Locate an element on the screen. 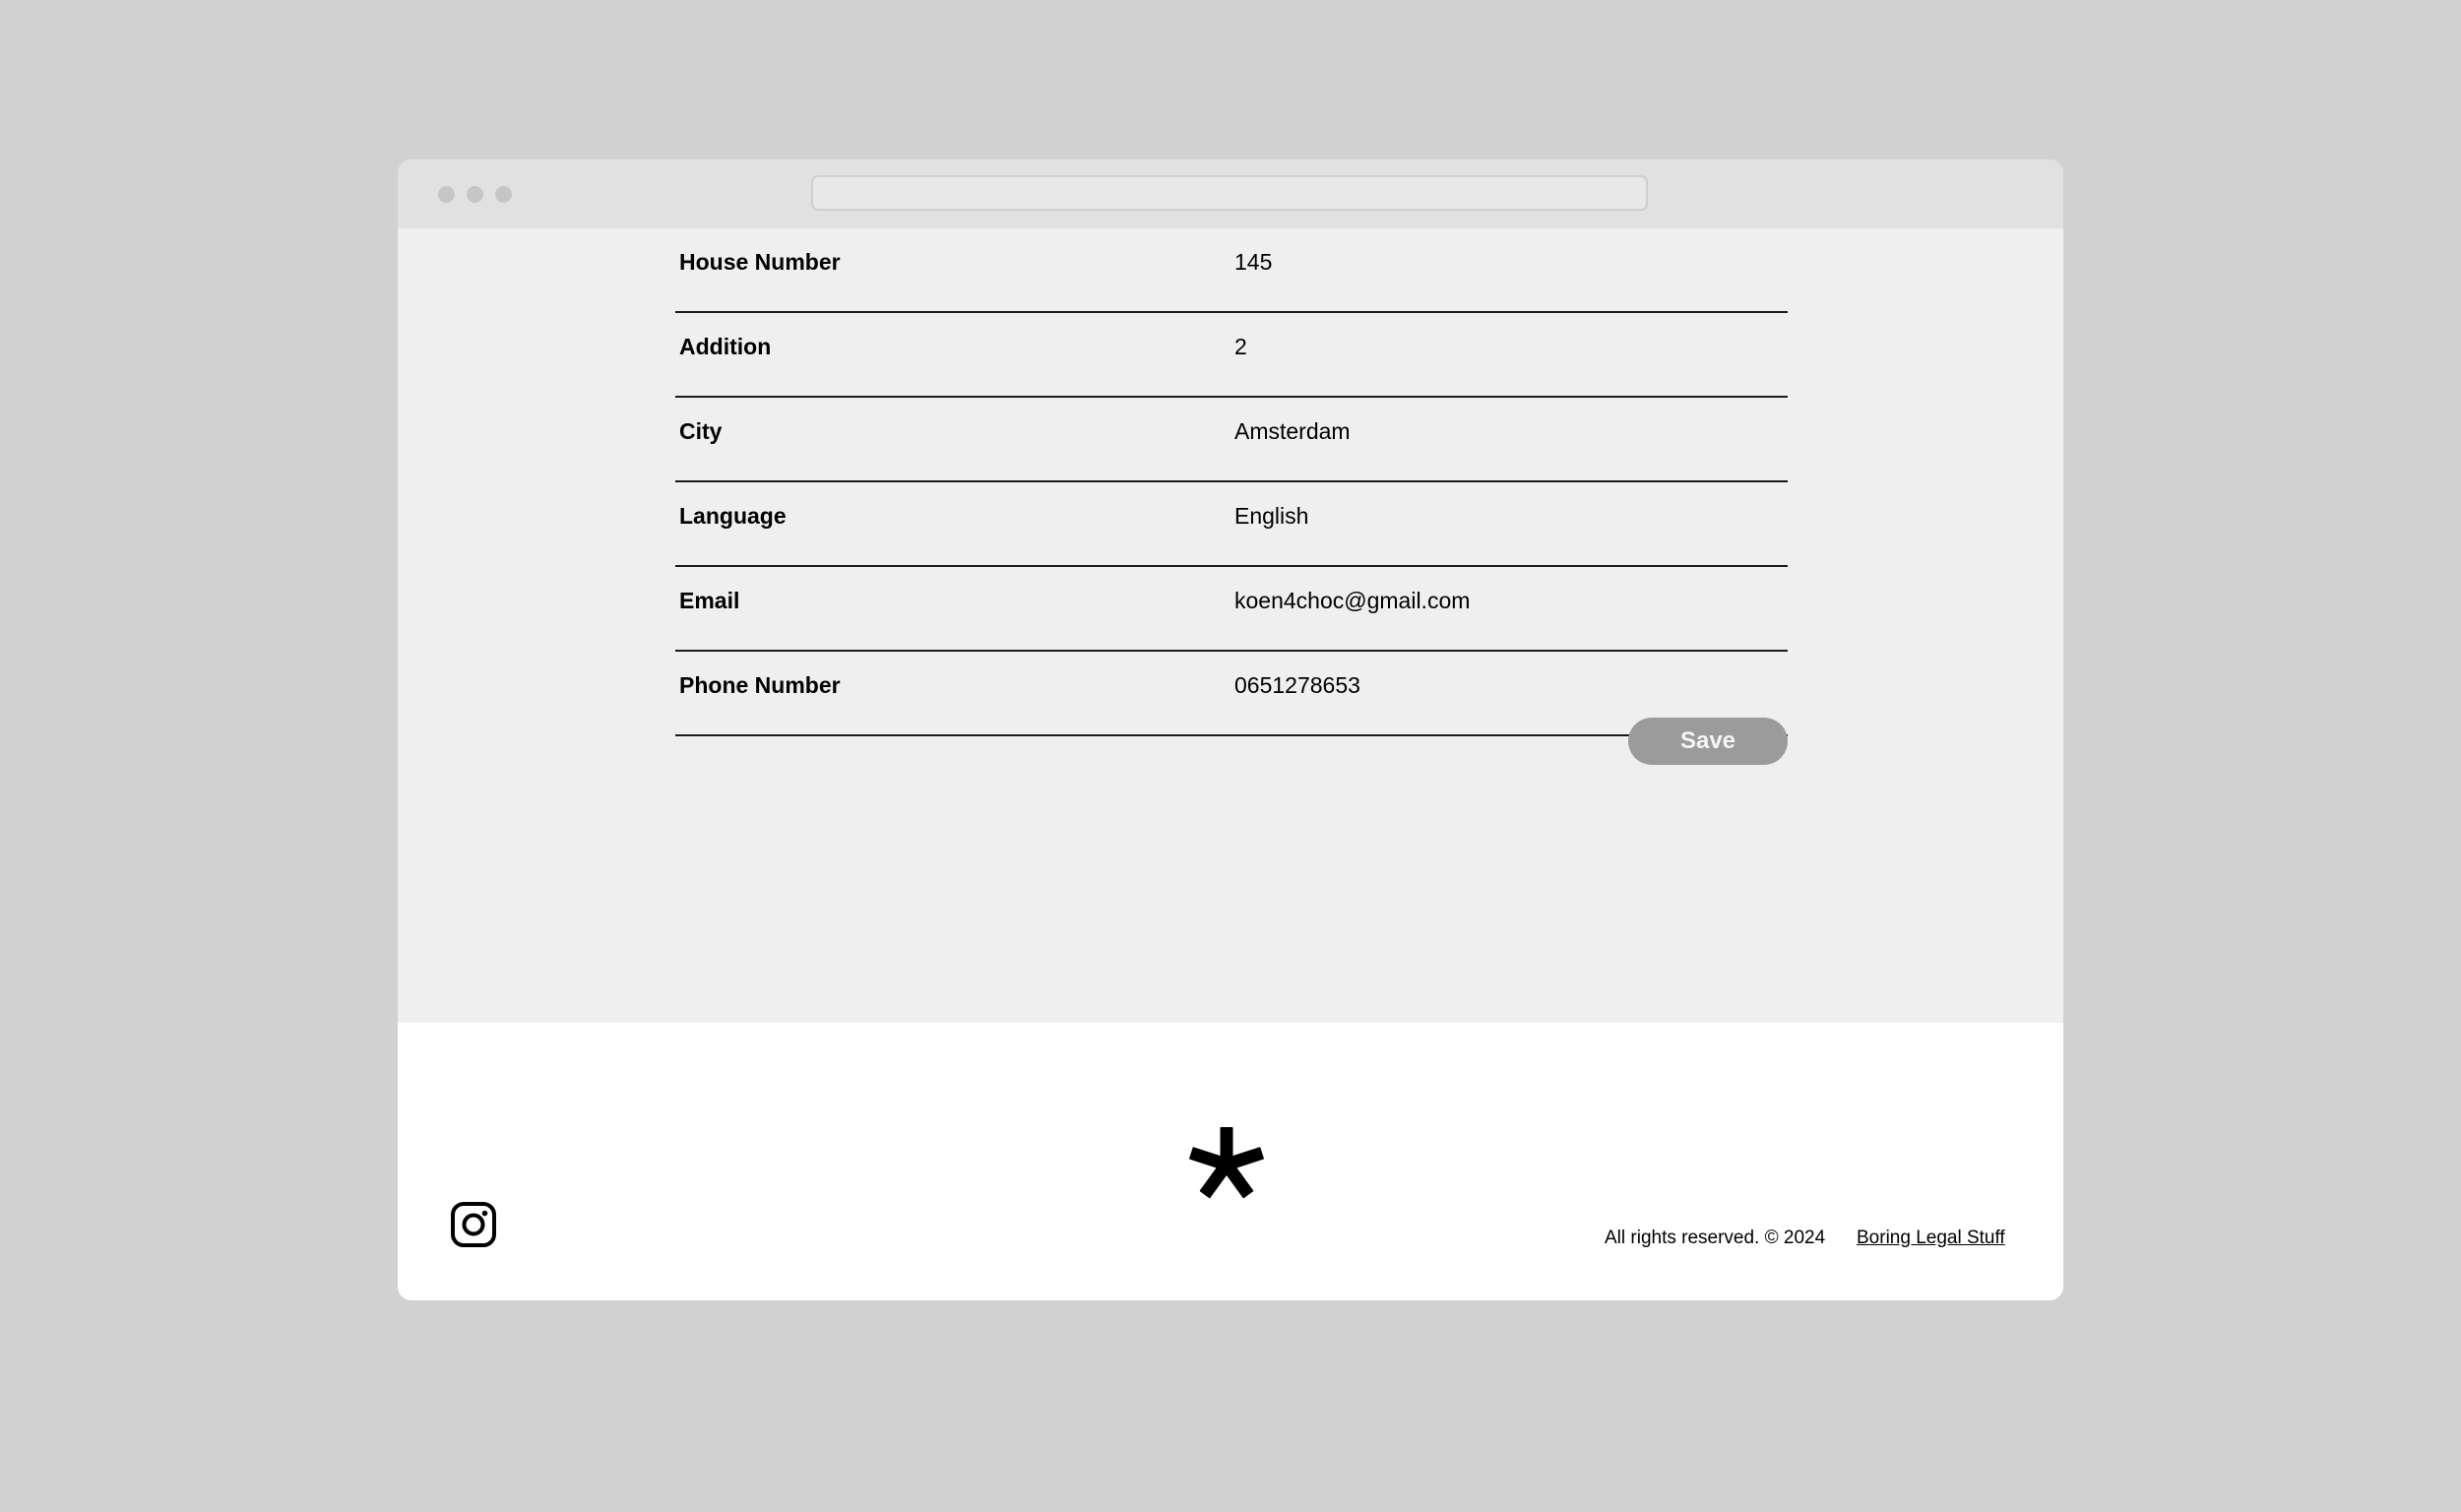  field-label: Phone Number is located at coordinates (760, 685).